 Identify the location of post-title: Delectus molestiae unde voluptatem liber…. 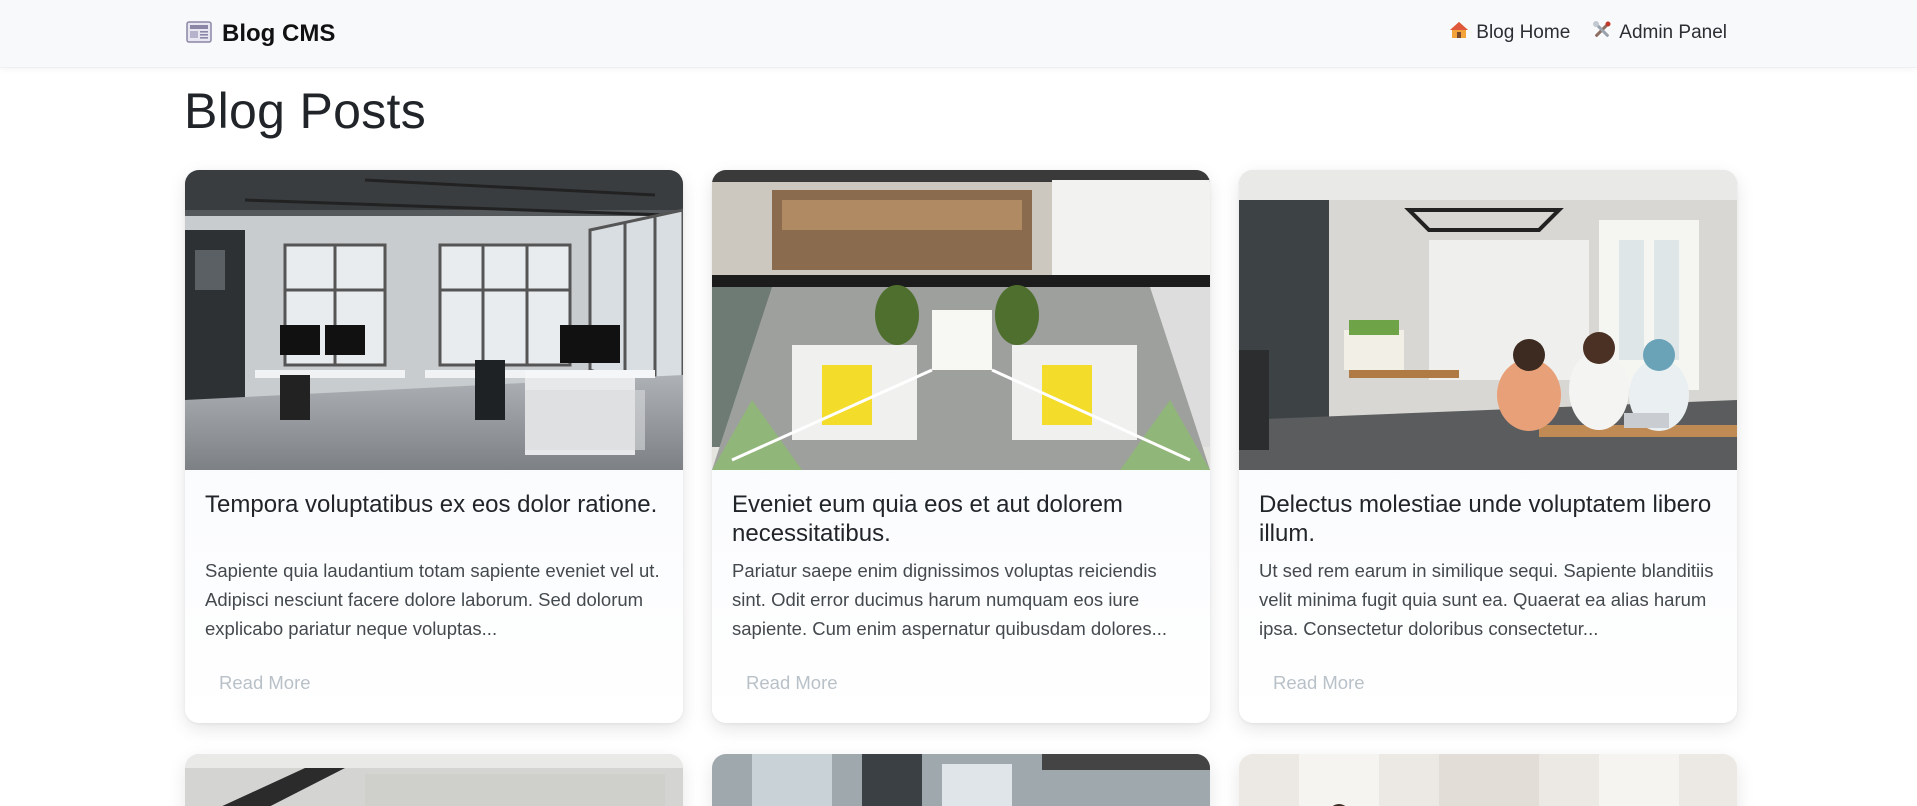
(1489, 519).